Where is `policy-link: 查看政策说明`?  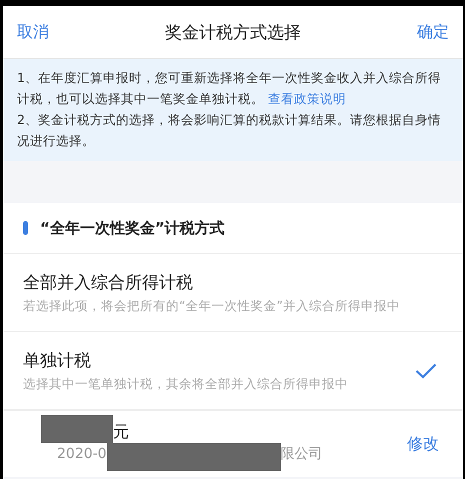
policy-link: 查看政策说明 is located at coordinates (307, 98).